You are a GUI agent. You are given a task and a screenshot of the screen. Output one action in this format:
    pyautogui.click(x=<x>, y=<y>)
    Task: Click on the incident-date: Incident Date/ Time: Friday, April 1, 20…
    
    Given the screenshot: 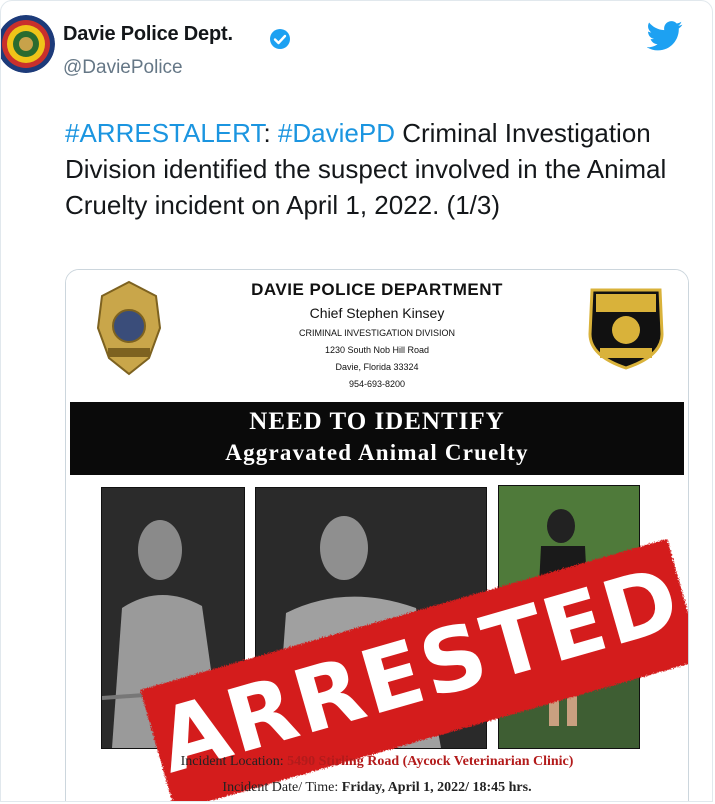 What is the action you would take?
    pyautogui.click(x=377, y=788)
    